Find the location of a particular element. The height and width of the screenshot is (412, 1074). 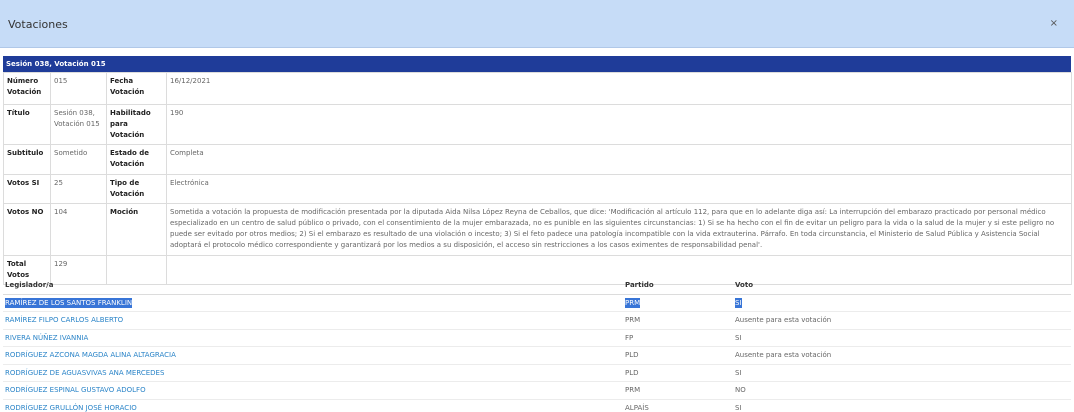

votos-si-label: Votos SI is located at coordinates (27, 189).